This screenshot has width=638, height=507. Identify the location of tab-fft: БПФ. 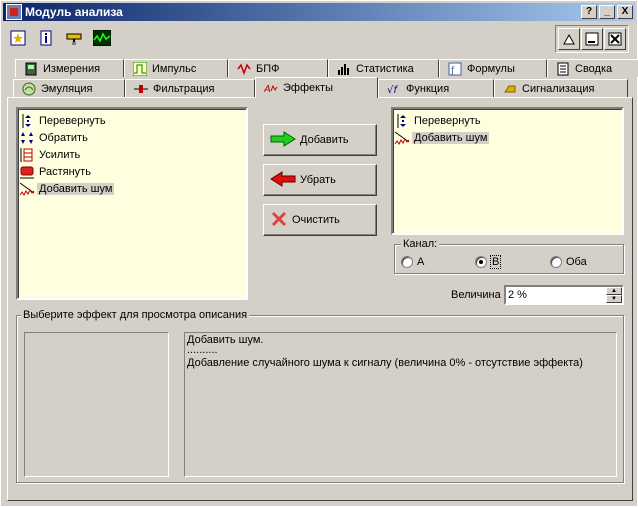
(278, 68).